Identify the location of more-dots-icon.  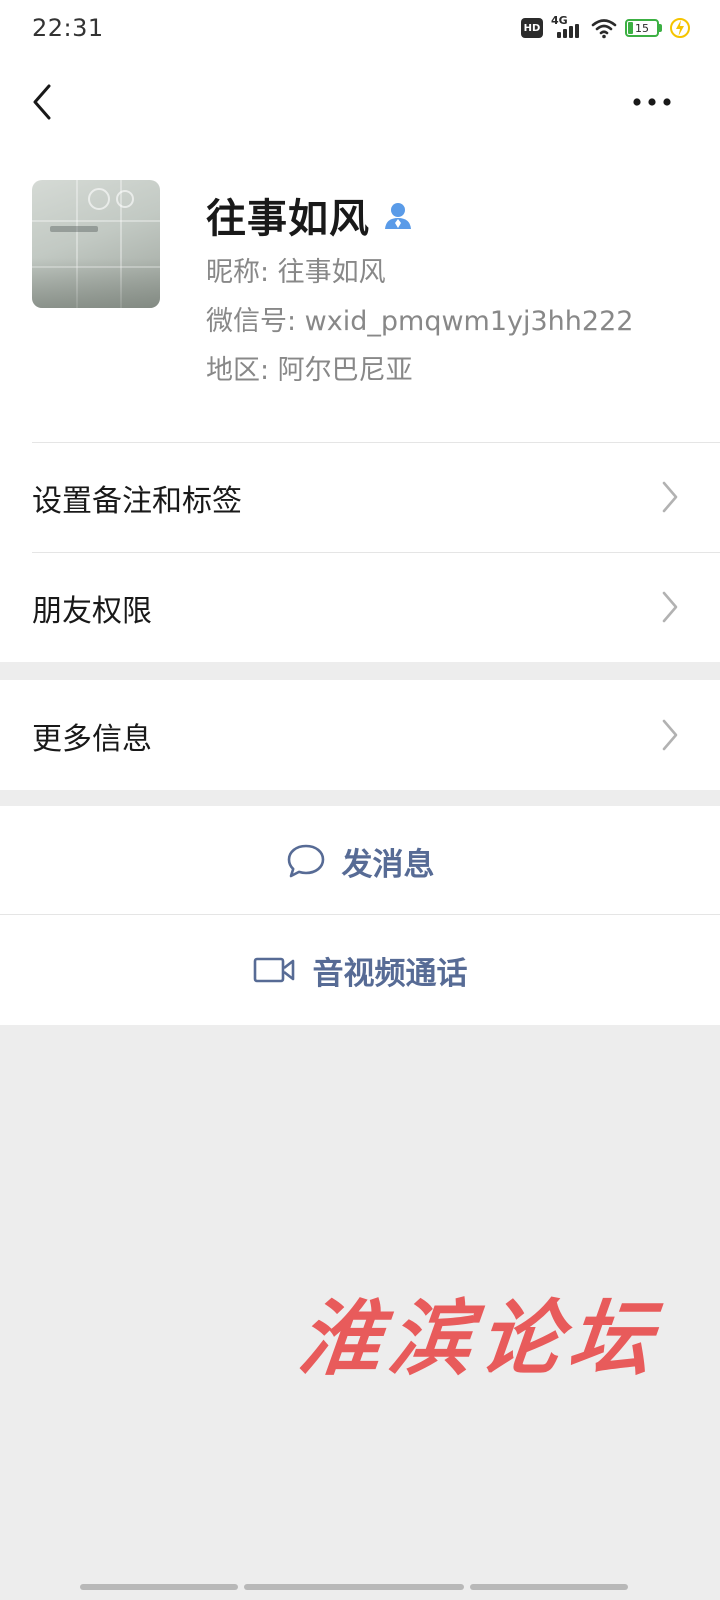
(652, 102).